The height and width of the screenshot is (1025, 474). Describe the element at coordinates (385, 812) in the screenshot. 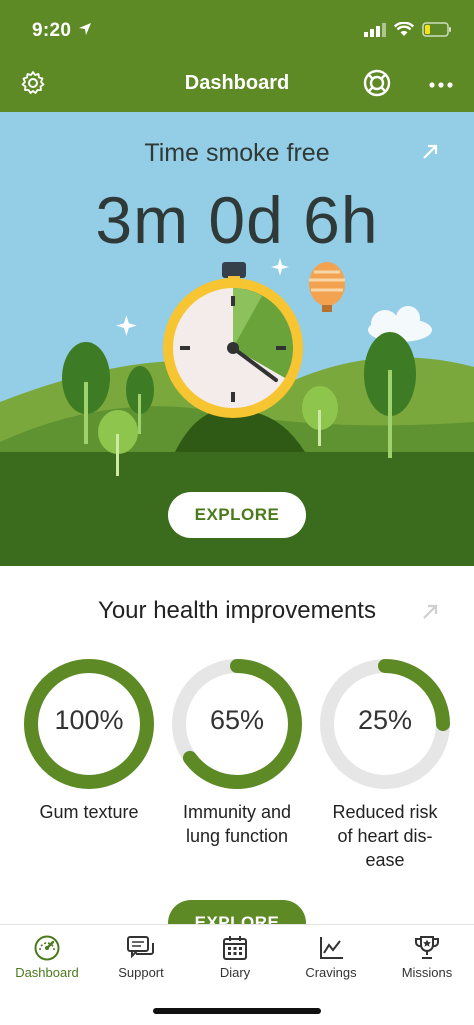

I see `label-line: Reduced risk` at that location.